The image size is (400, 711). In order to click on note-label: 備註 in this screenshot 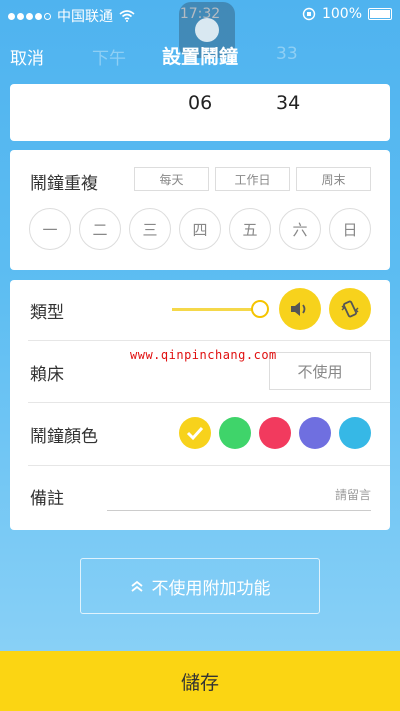, I will do `click(47, 499)`.